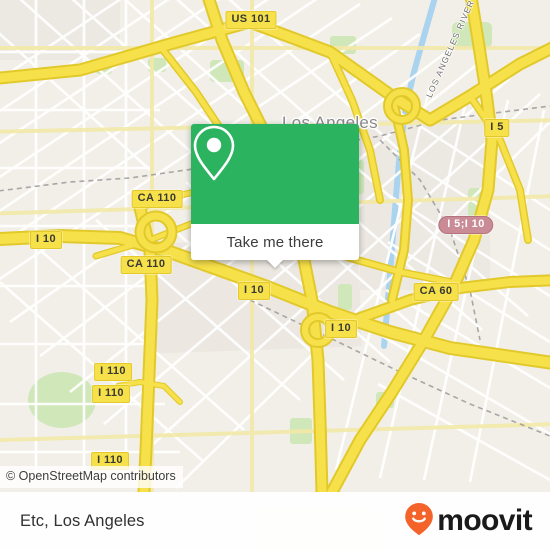 The width and height of the screenshot is (550, 550). I want to click on shield-i-110-a: I 110, so click(113, 372).